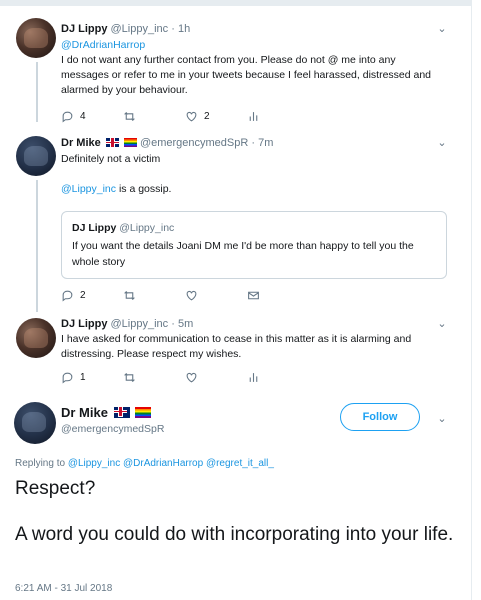 This screenshot has height=600, width=481. Describe the element at coordinates (380, 417) in the screenshot. I see `follow-button: Follow` at that location.